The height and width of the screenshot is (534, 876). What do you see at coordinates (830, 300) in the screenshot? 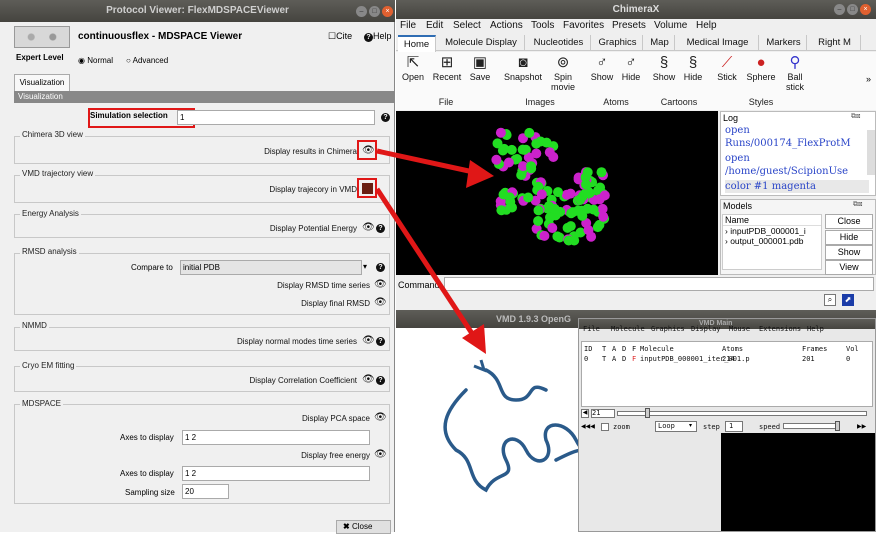
I see `search-icon: ⌕` at bounding box center [830, 300].